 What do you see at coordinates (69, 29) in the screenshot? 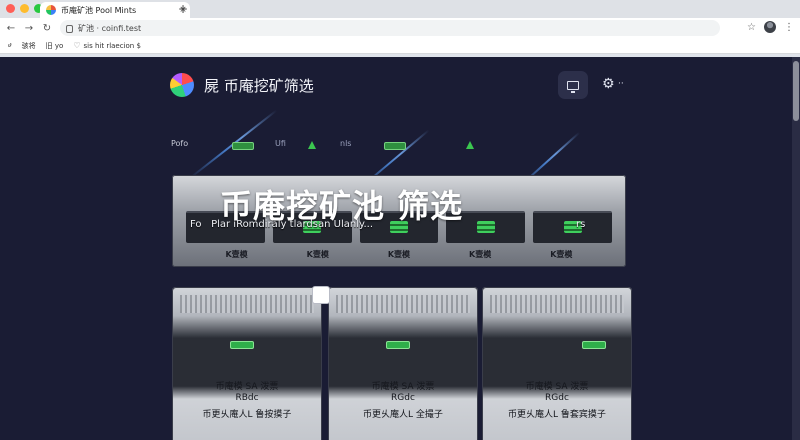
I see `lock-icon` at bounding box center [69, 29].